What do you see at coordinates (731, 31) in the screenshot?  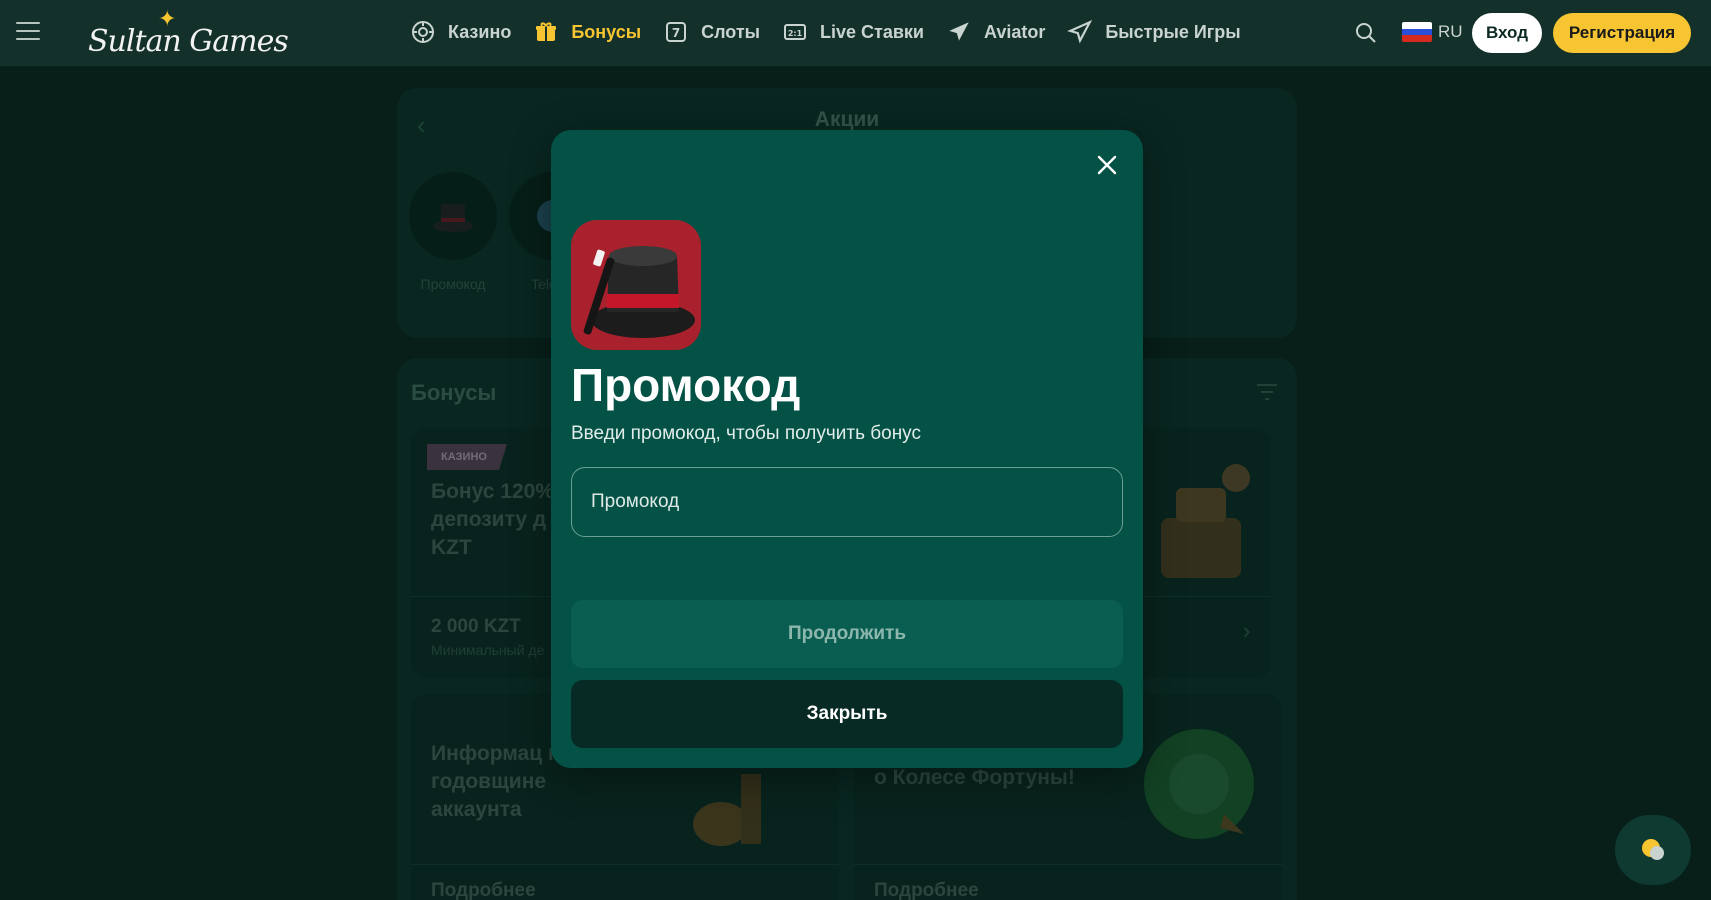 I see `nav-label: Слоты` at bounding box center [731, 31].